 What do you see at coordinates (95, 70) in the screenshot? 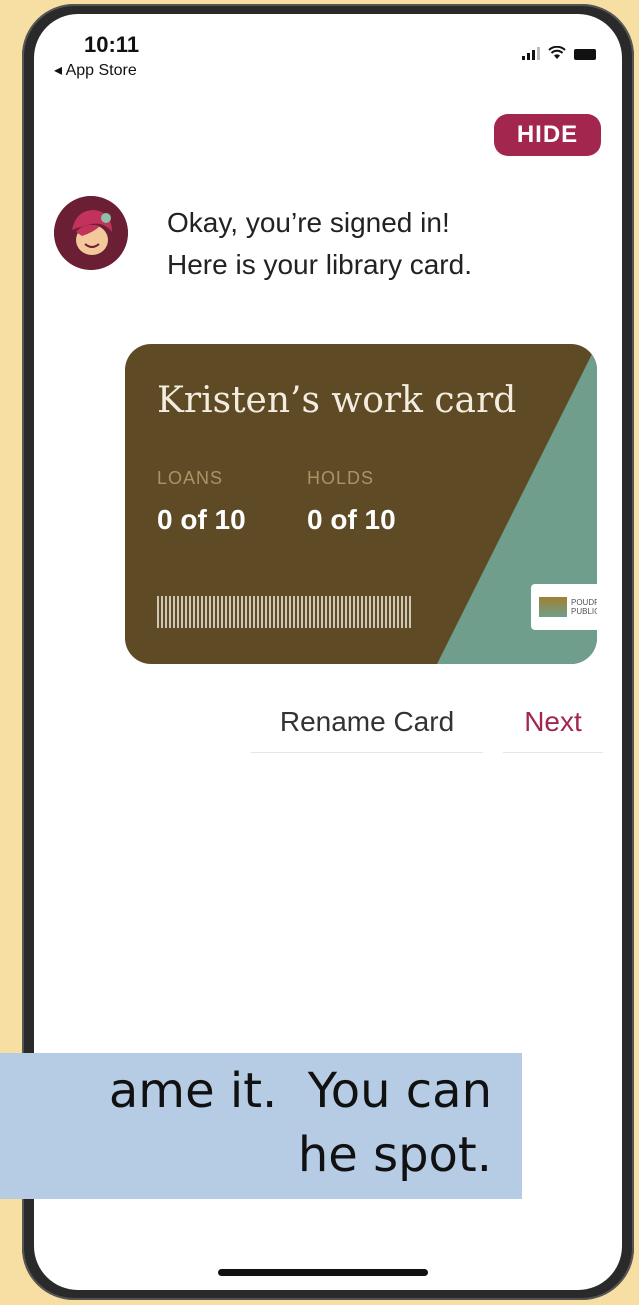
I see `back-to-app-store-link: ◂ App Store` at bounding box center [95, 70].